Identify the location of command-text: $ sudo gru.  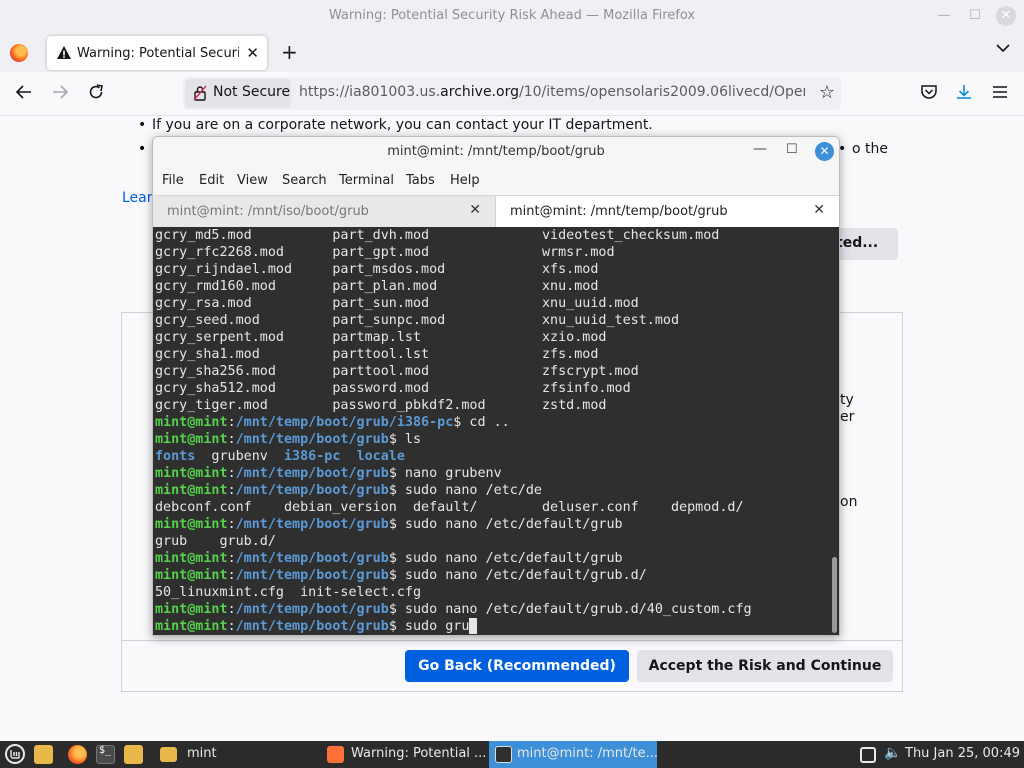
(429, 626).